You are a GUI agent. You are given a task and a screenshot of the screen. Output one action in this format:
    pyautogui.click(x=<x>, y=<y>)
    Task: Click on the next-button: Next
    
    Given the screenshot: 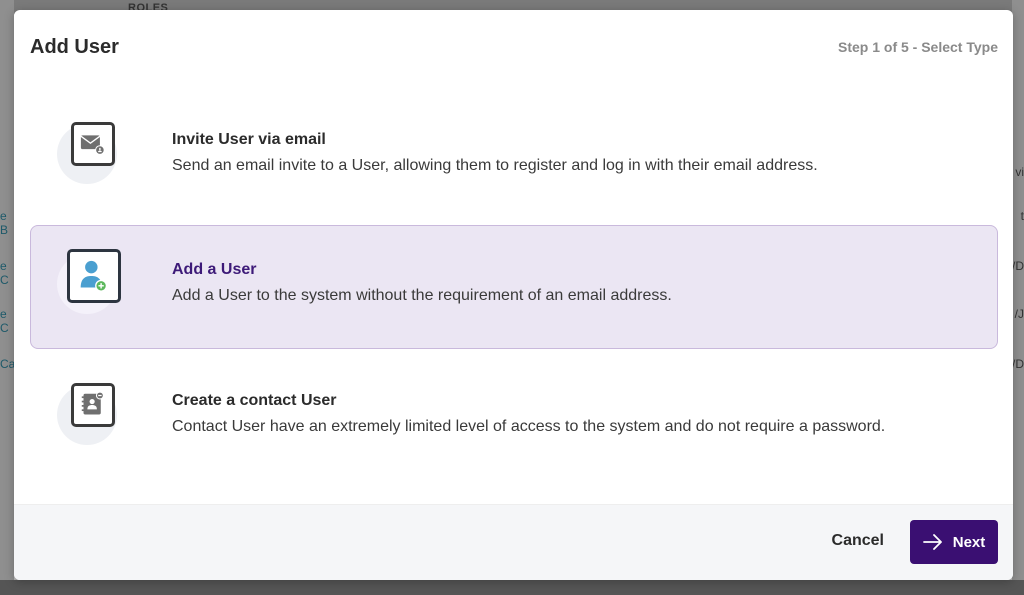 What is the action you would take?
    pyautogui.click(x=954, y=542)
    